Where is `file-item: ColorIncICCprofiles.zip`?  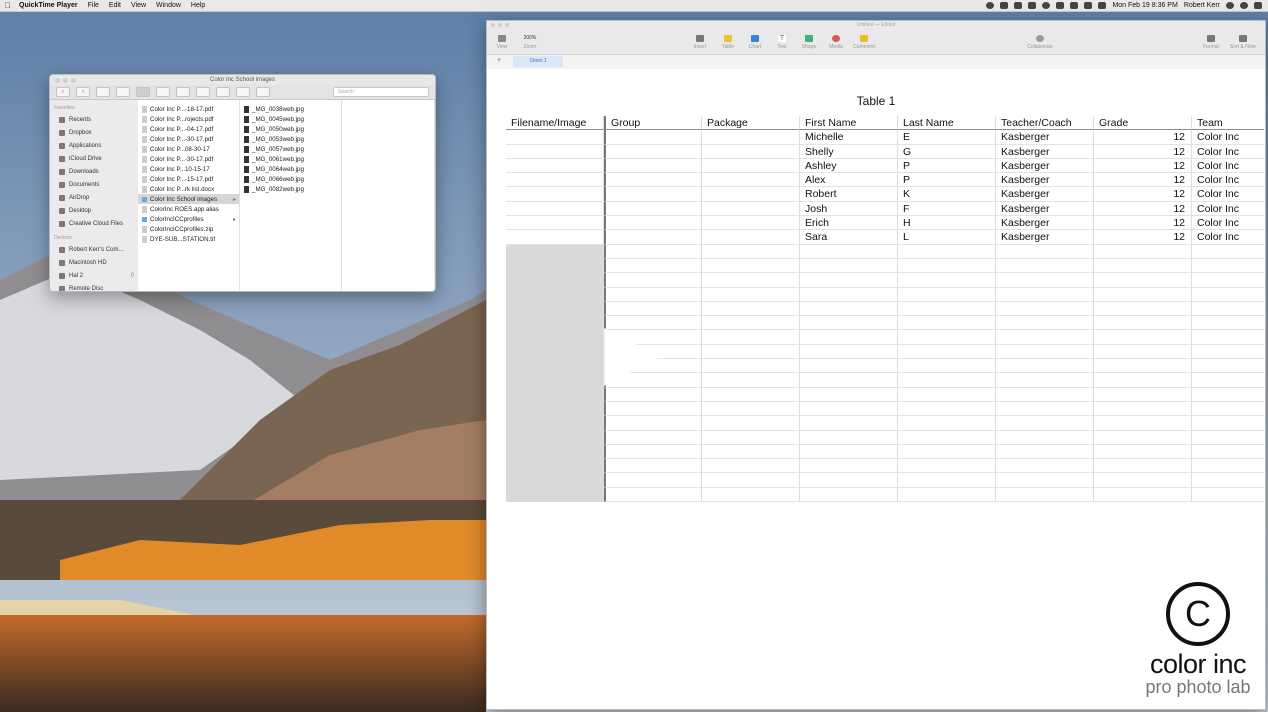
file-item: ColorIncICCprofiles.zip is located at coordinates (188, 229).